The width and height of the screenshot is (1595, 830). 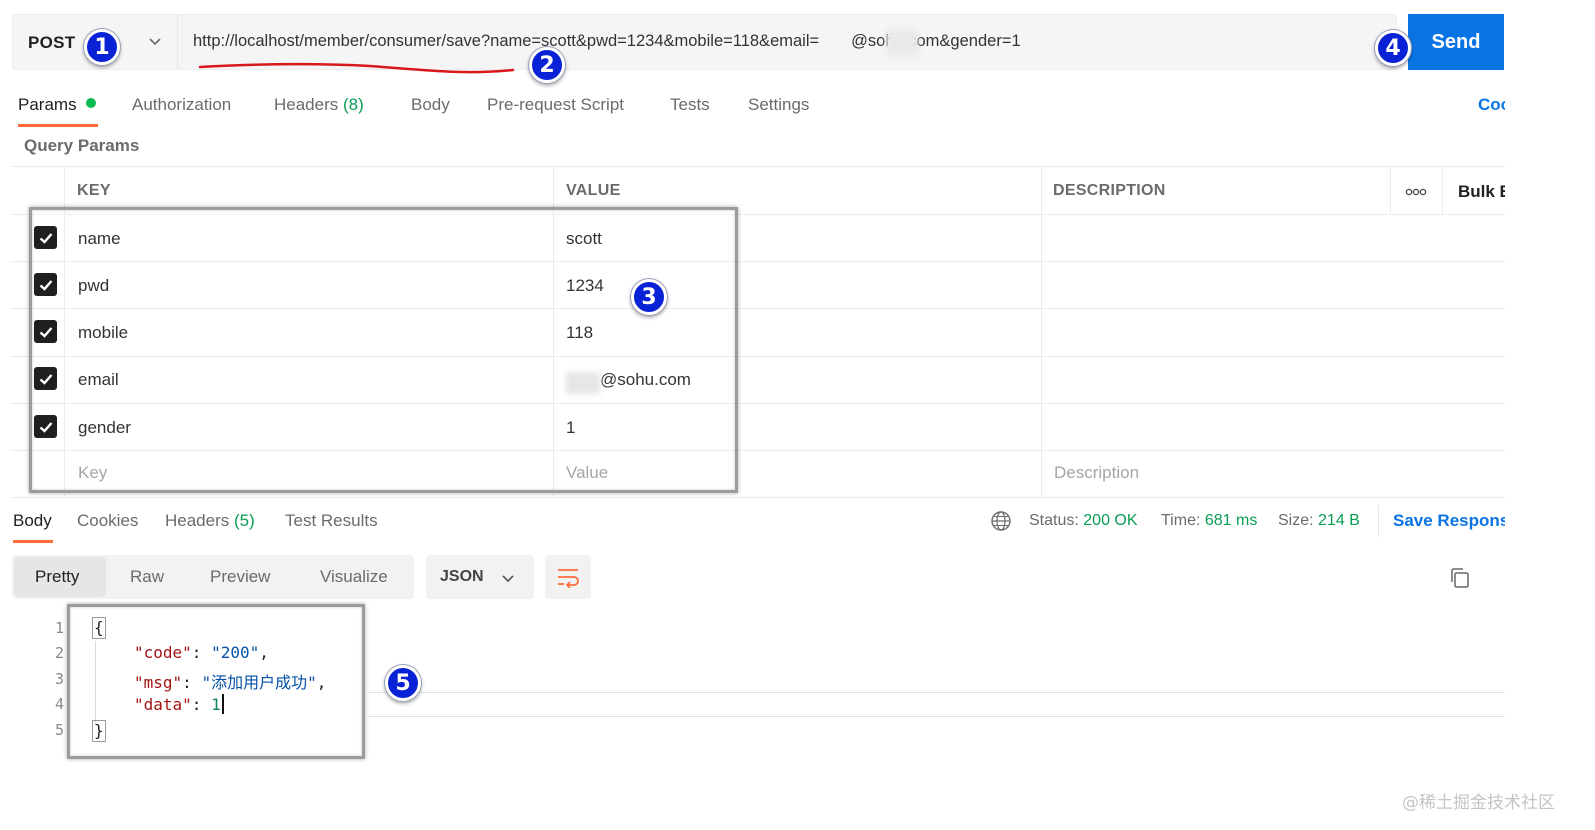 I want to click on view-mode-pretty: Pretty, so click(x=57, y=577).